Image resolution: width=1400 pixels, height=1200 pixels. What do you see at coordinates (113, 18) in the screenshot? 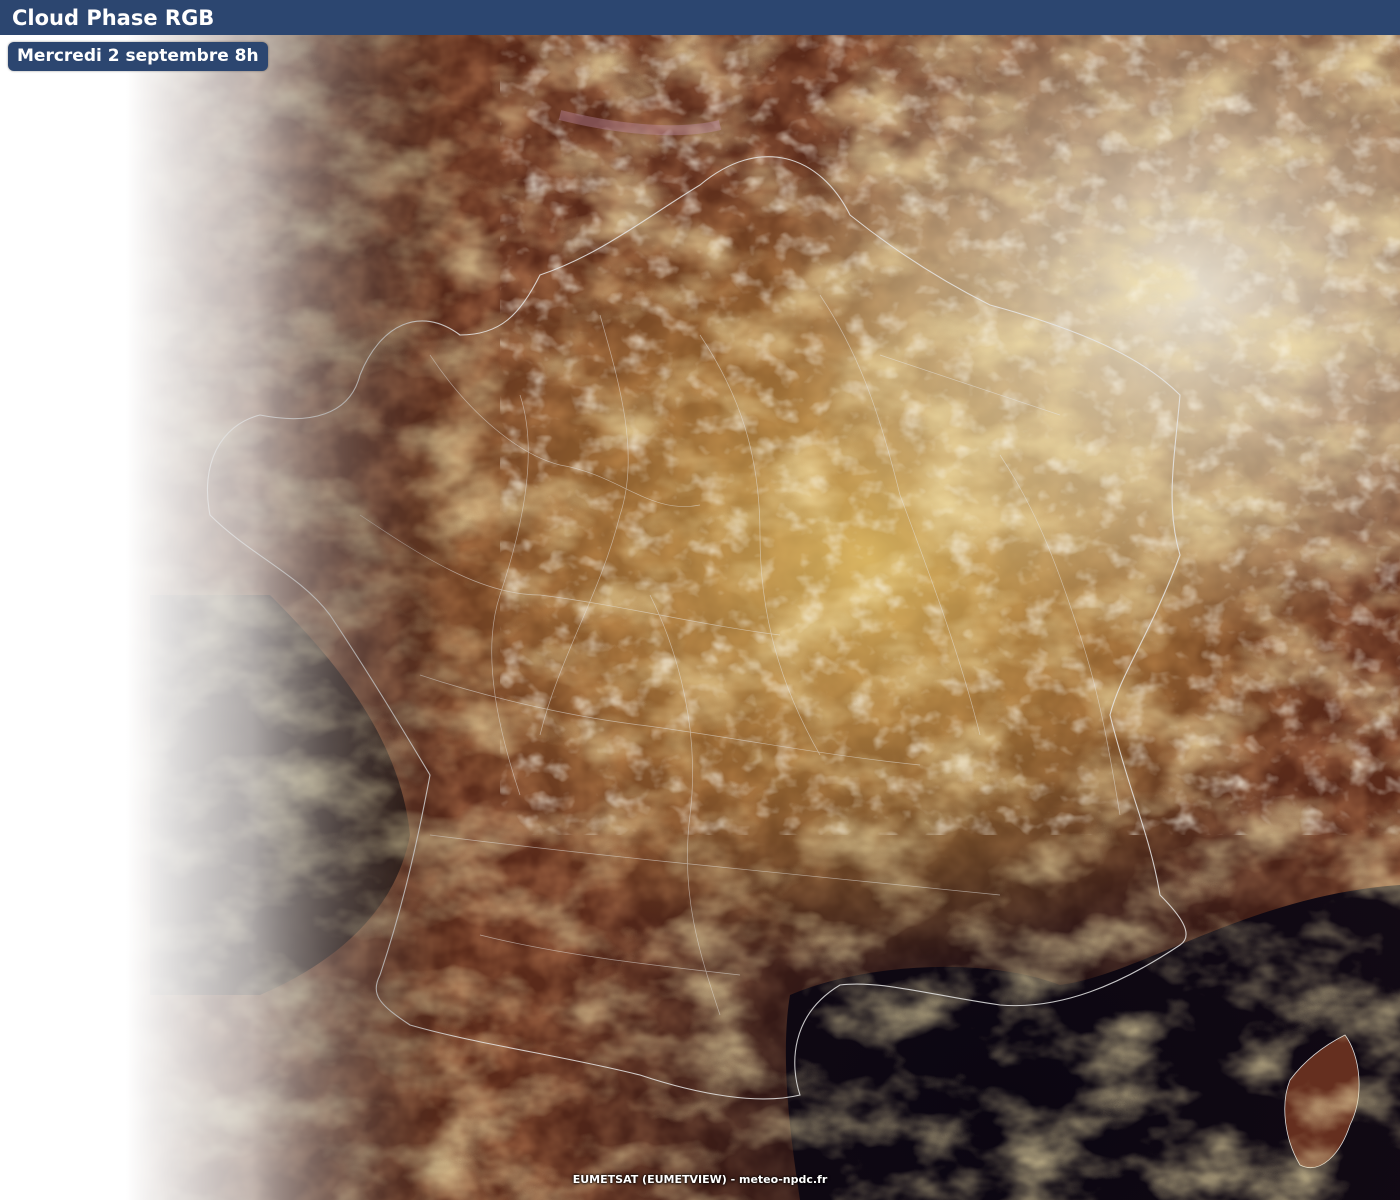
I see `page-title: Cloud Phase RGB` at bounding box center [113, 18].